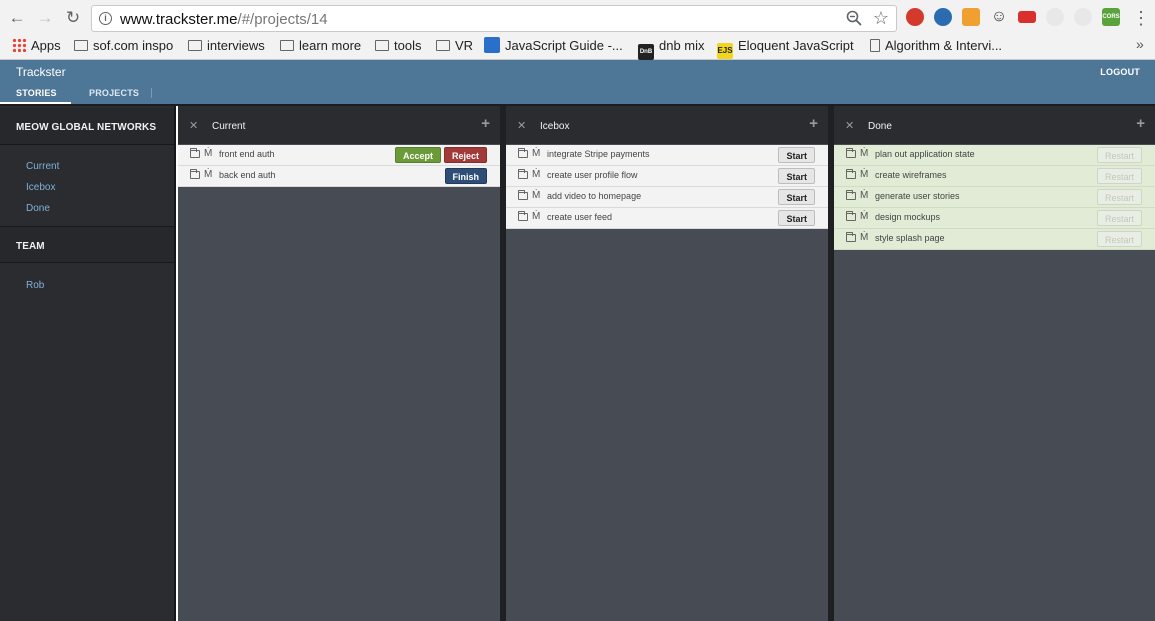  Describe the element at coordinates (1111, 17) in the screenshot. I see `cors-extension-icon: CORS` at that location.